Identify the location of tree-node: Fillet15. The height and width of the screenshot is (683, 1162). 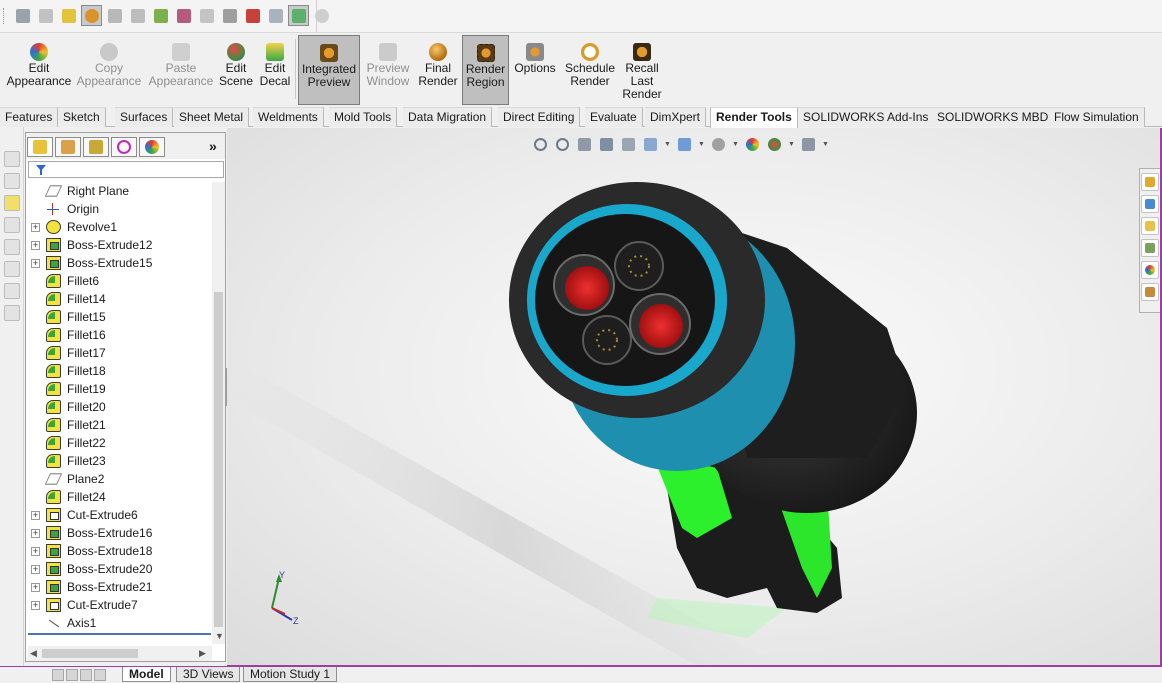
(119, 317).